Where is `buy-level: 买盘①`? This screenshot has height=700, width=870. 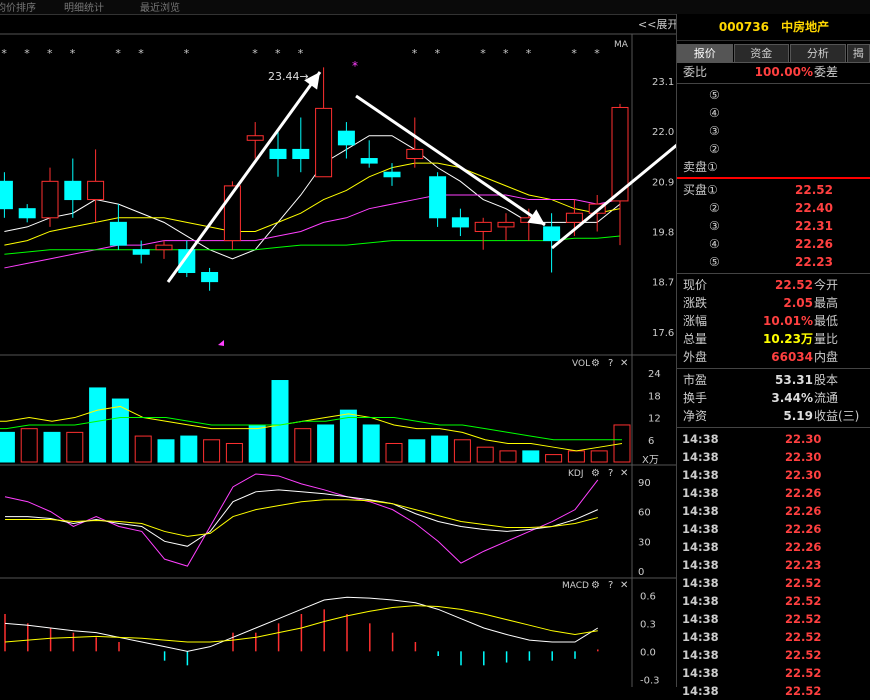
buy-level: 买盘① is located at coordinates (700, 190).